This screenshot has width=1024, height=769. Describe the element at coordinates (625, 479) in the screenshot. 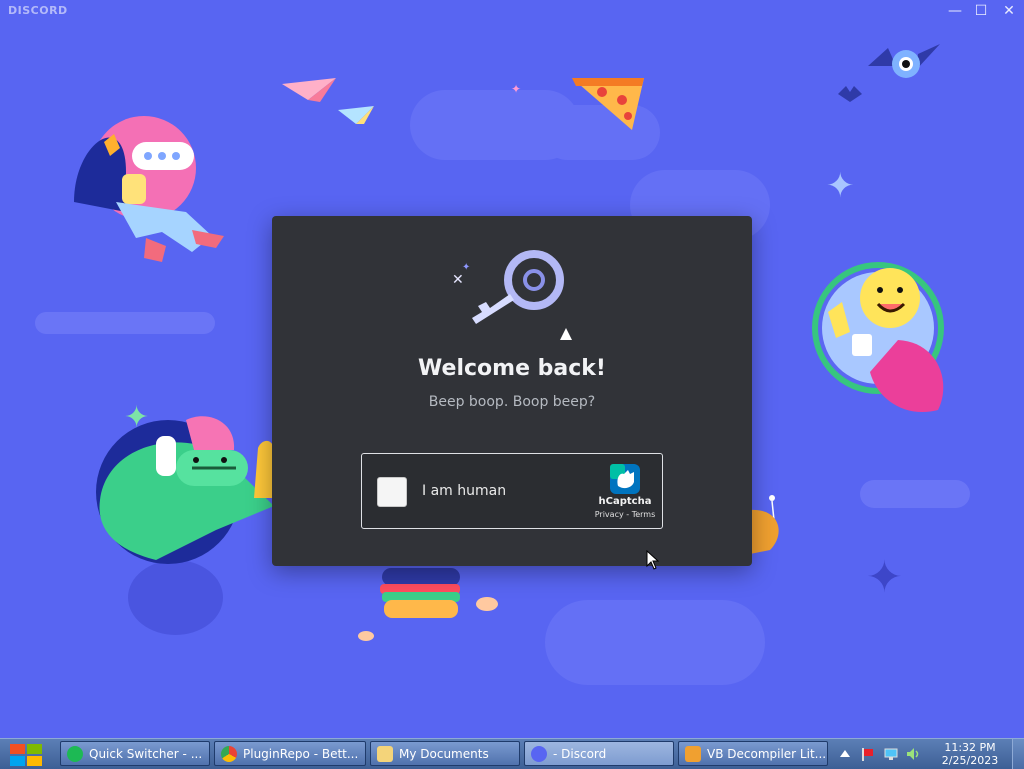

I see `hcaptcha-logo-icon` at that location.